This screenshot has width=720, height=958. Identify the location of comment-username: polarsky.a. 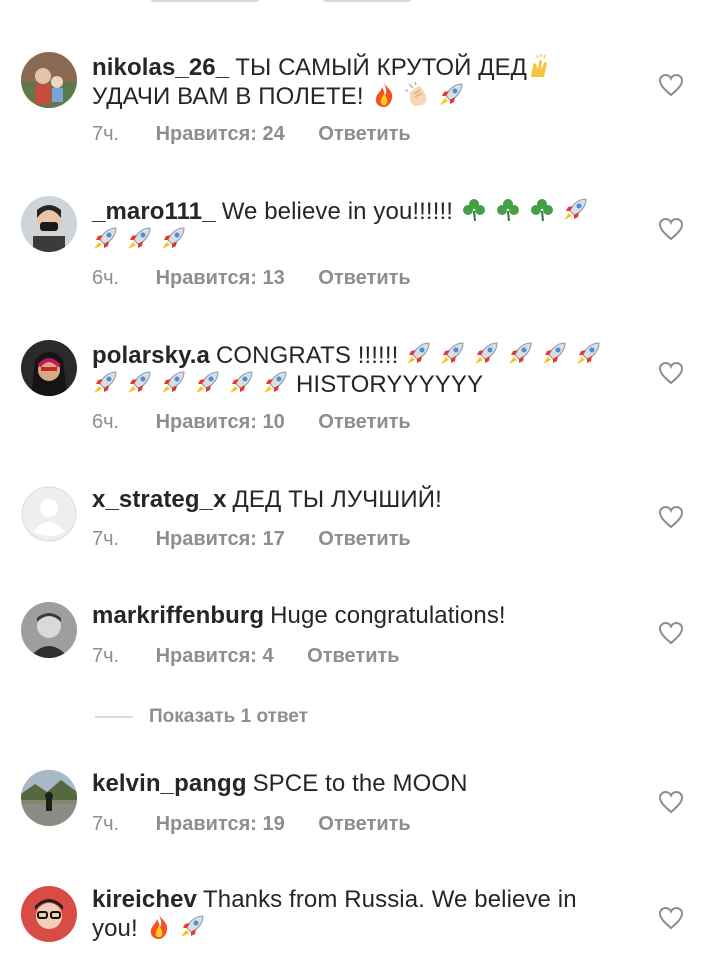
(151, 355).